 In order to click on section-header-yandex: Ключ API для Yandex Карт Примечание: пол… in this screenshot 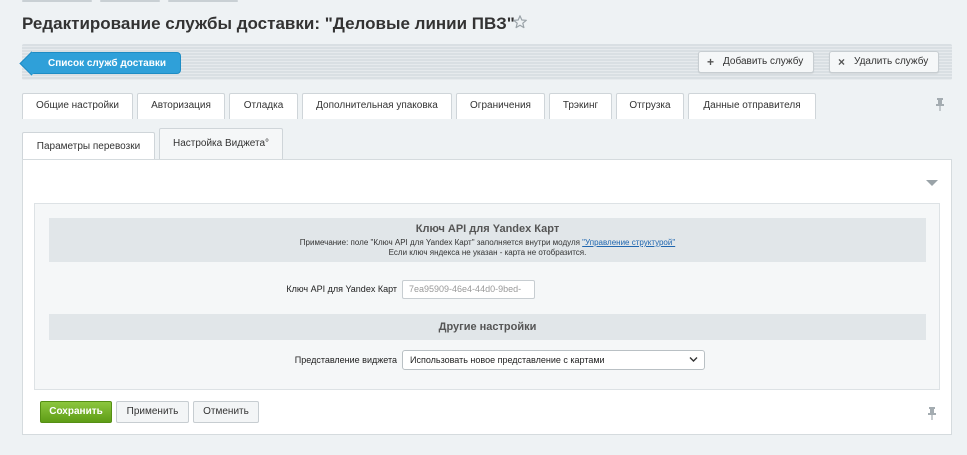, I will do `click(487, 240)`.